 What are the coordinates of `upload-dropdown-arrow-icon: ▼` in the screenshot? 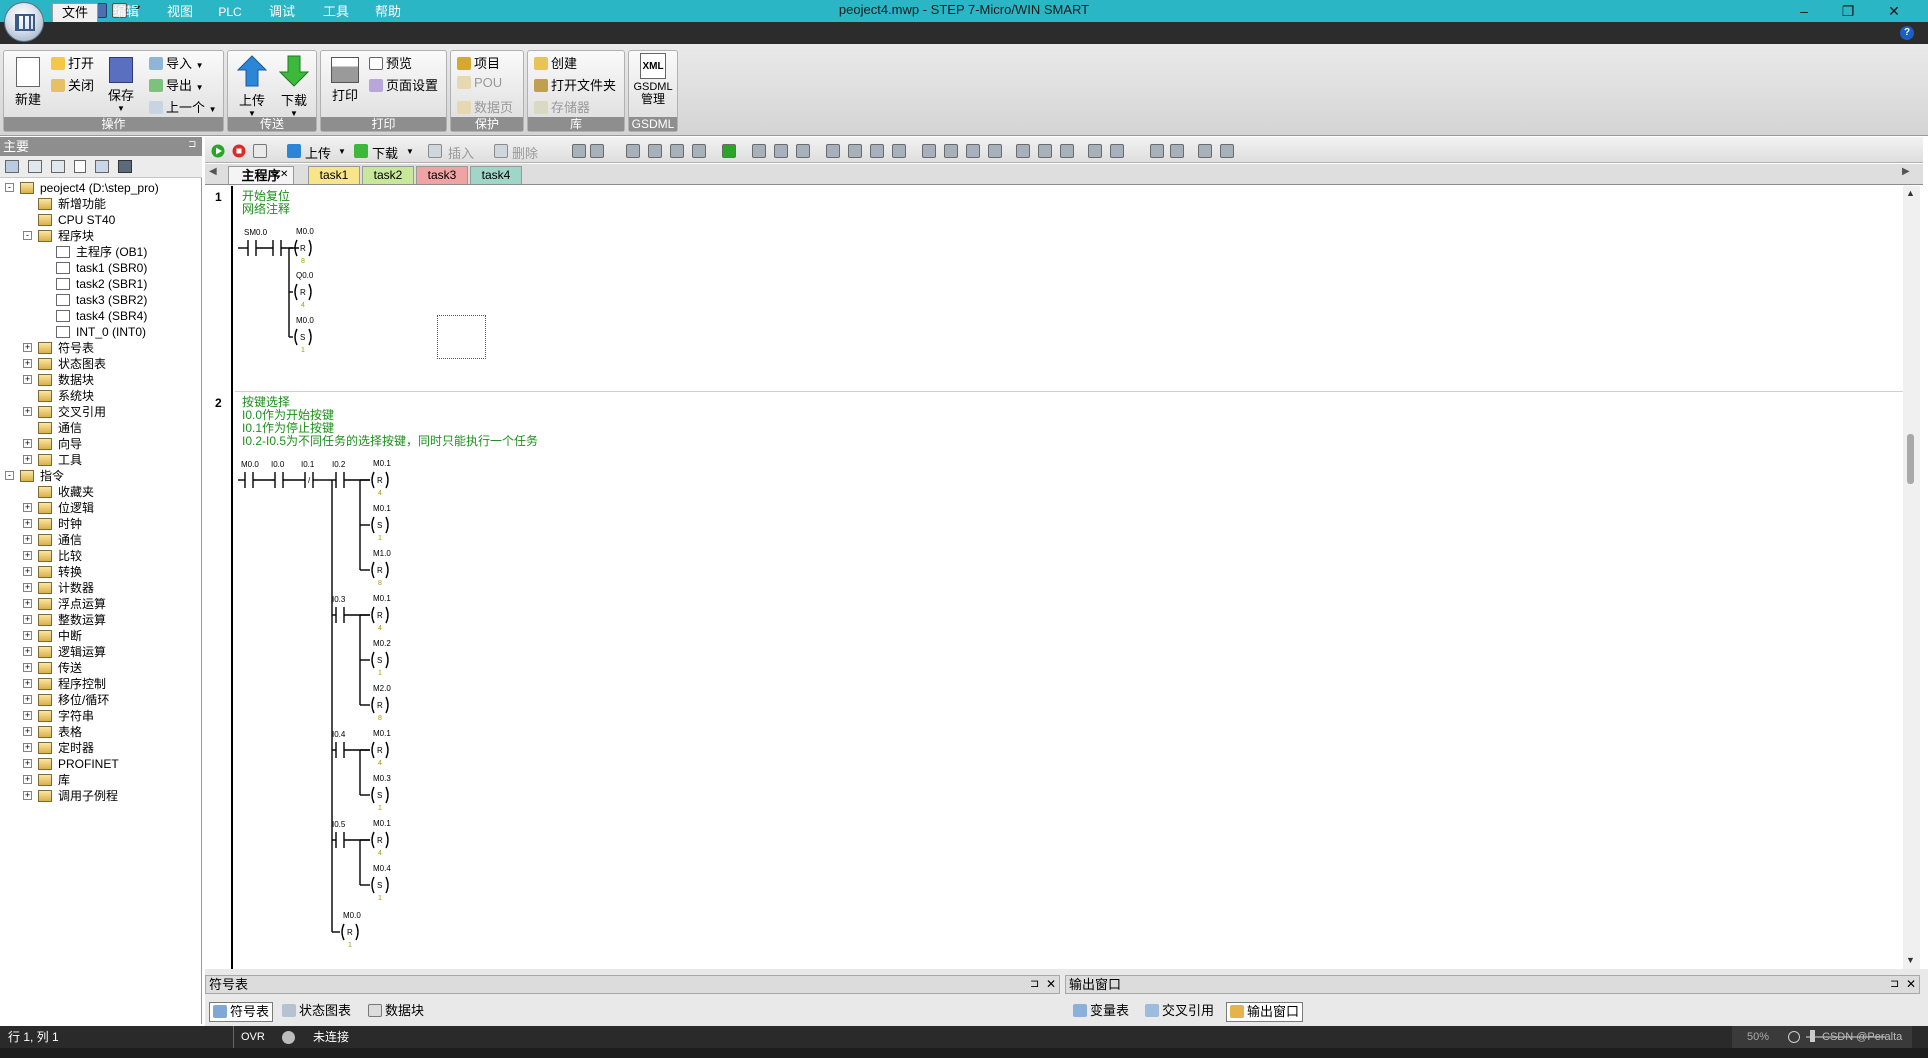 It's located at (342, 151).